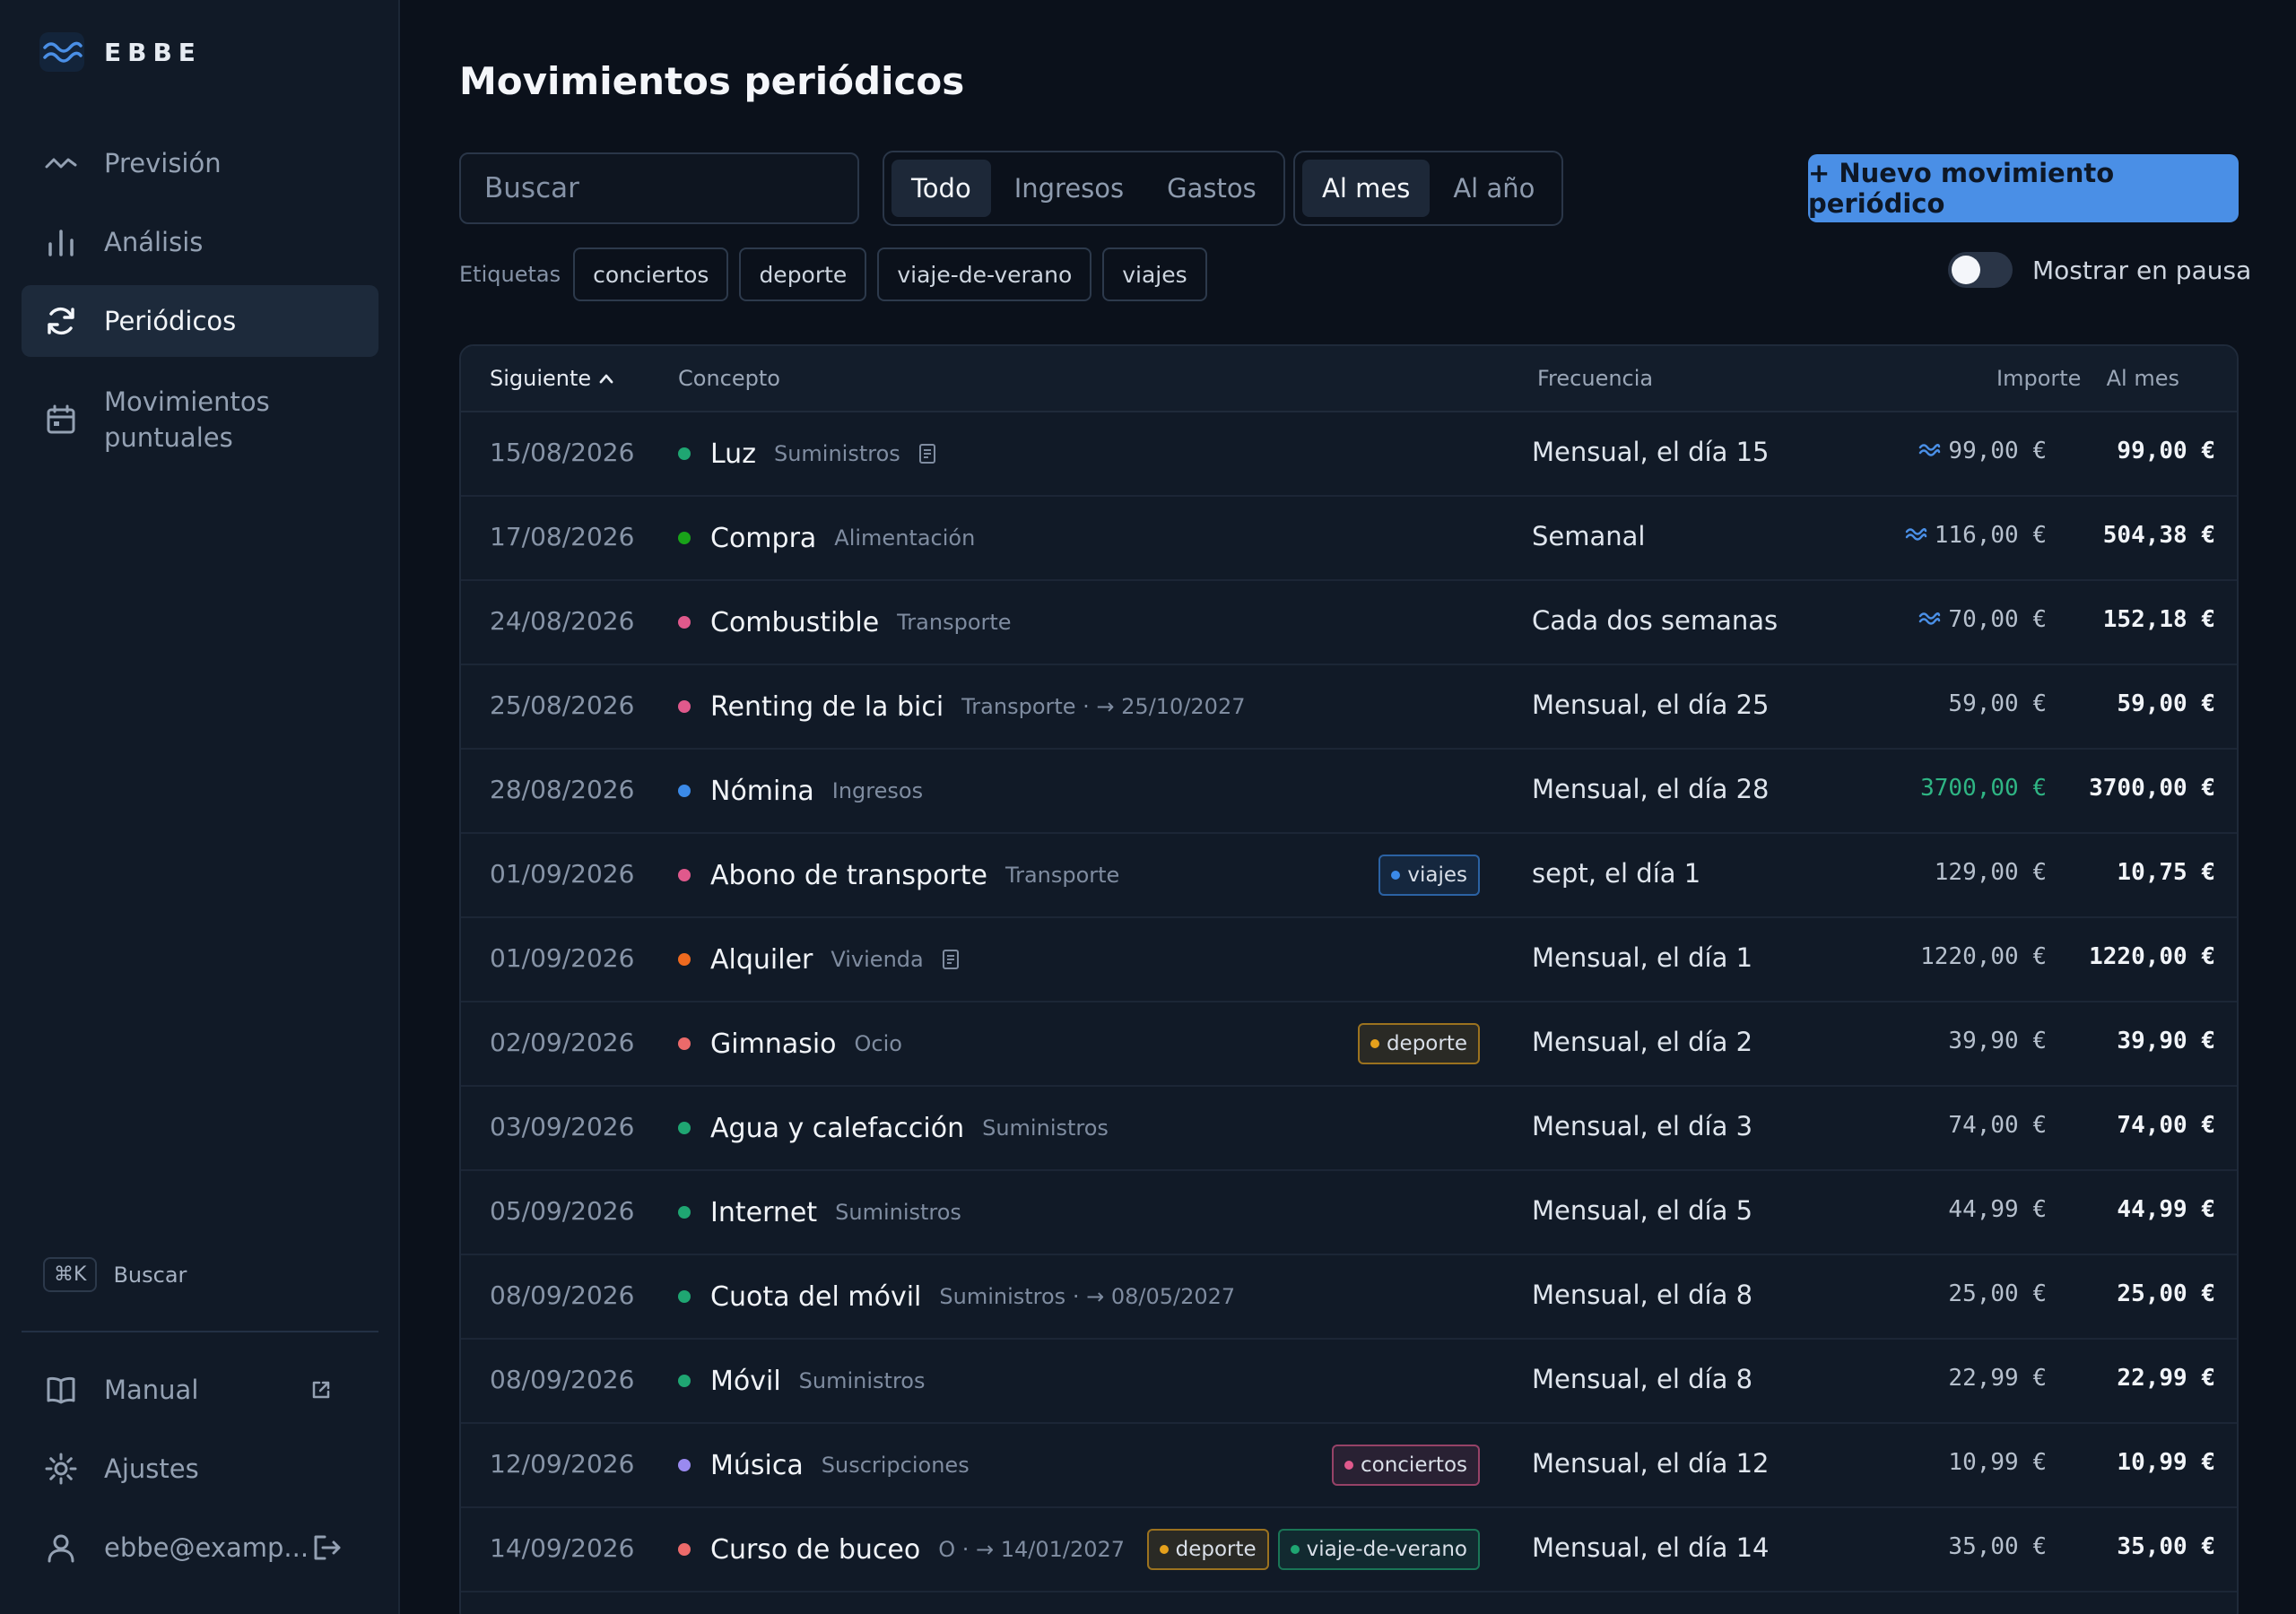 Image resolution: width=2296 pixels, height=1614 pixels. Describe the element at coordinates (878, 1043) in the screenshot. I see `concept-category: Ocio` at that location.